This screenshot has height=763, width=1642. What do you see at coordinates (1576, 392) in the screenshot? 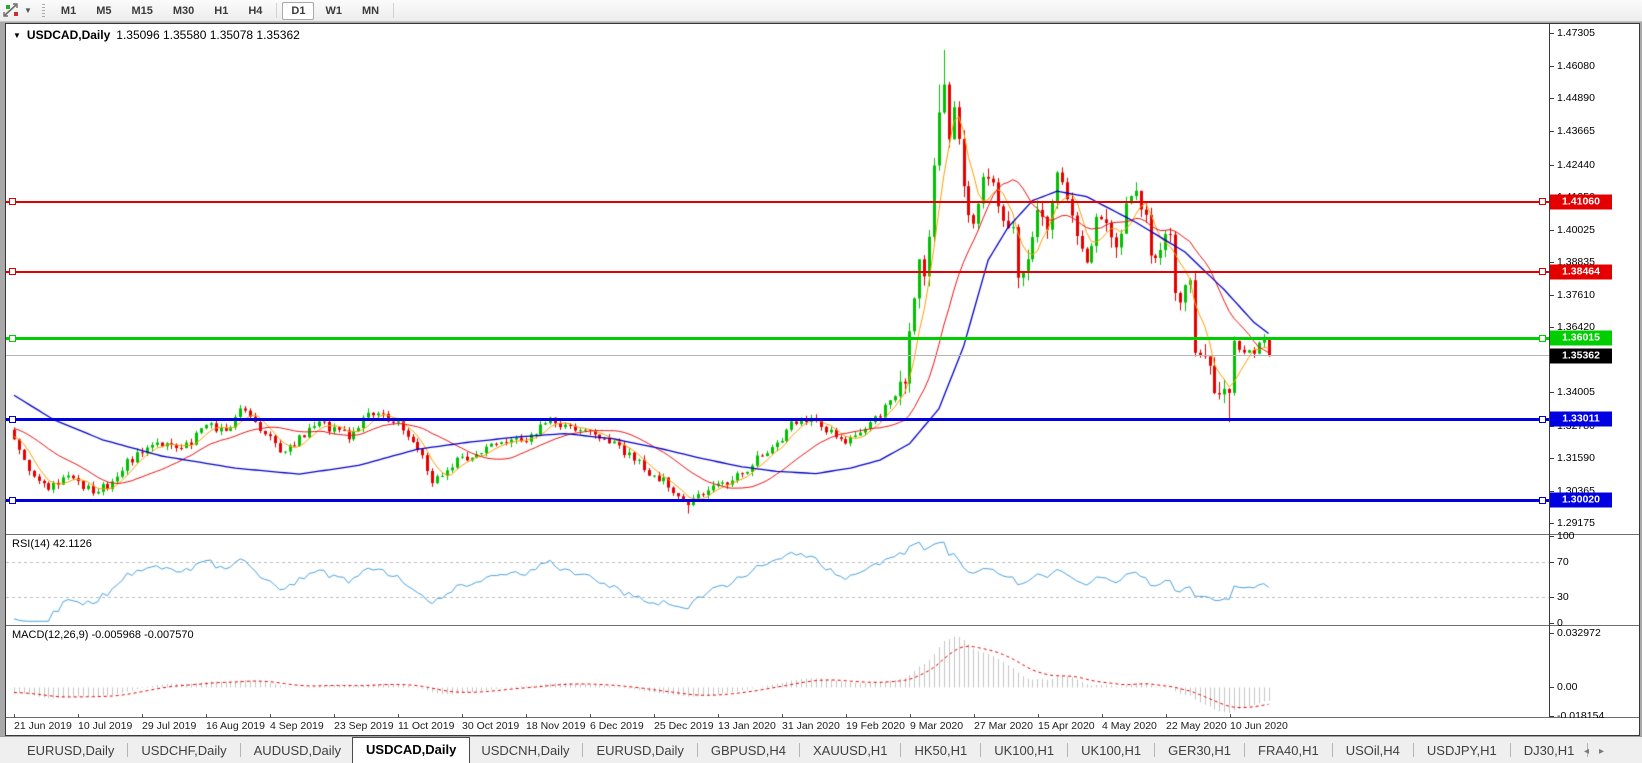
I see `axis-tick-label: 1.34005` at bounding box center [1576, 392].